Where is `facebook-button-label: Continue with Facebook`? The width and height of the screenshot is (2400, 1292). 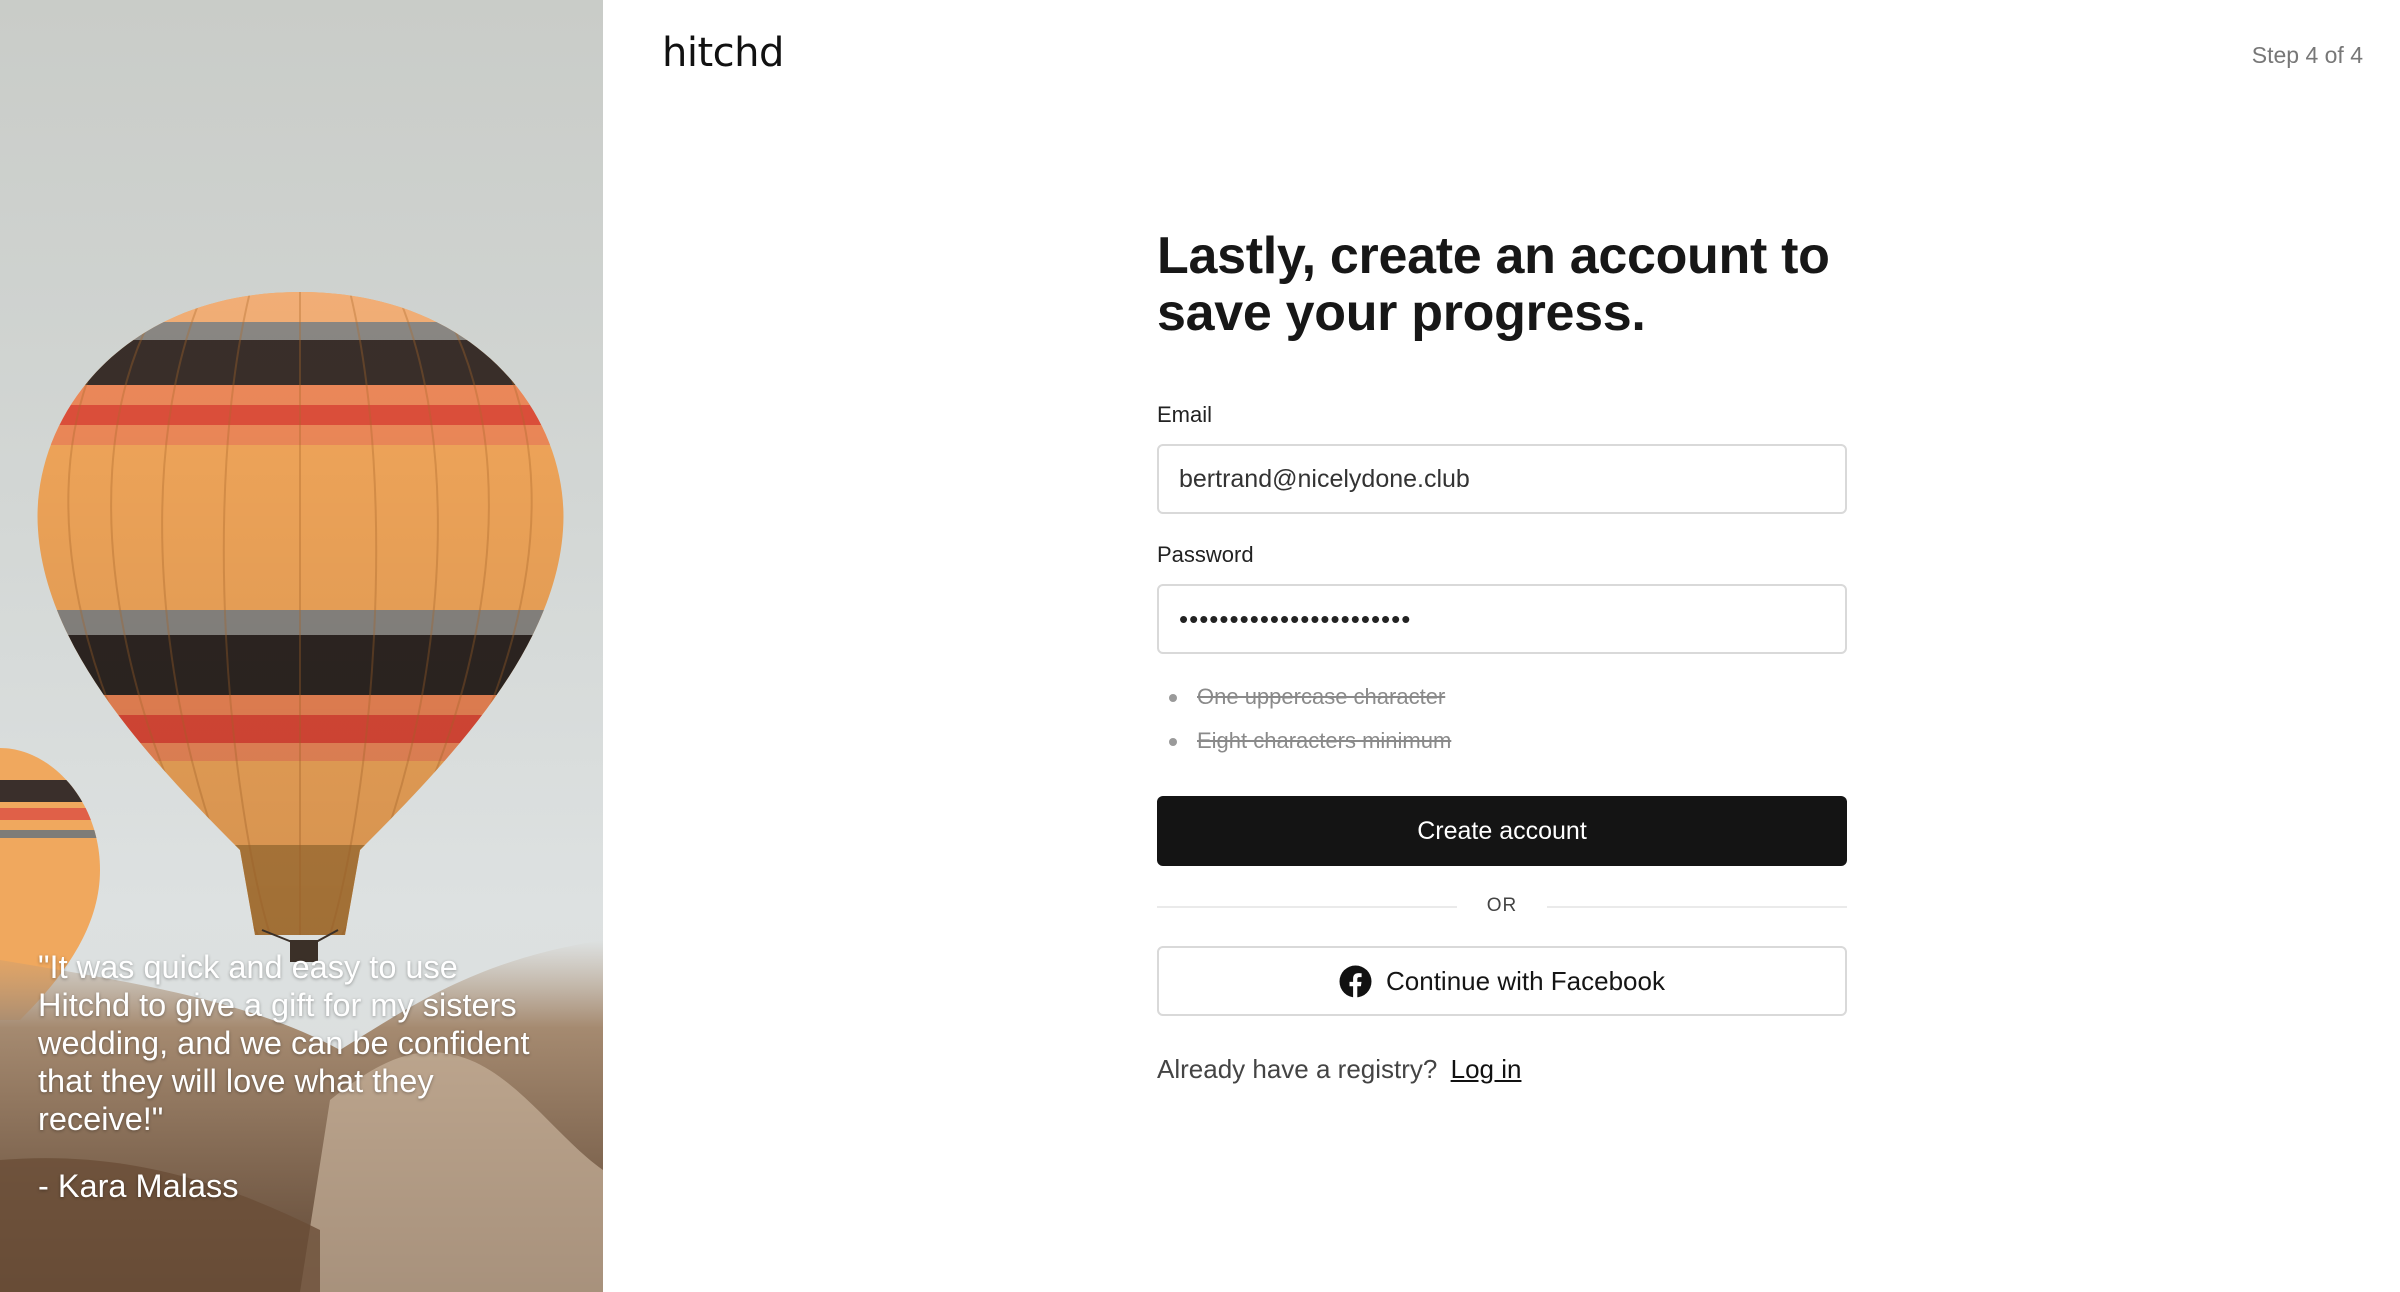 facebook-button-label: Continue with Facebook is located at coordinates (1525, 980).